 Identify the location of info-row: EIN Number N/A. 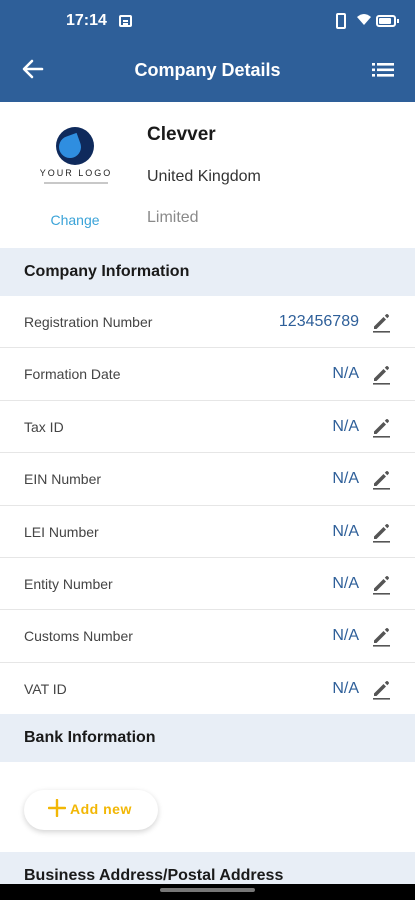
(207, 479).